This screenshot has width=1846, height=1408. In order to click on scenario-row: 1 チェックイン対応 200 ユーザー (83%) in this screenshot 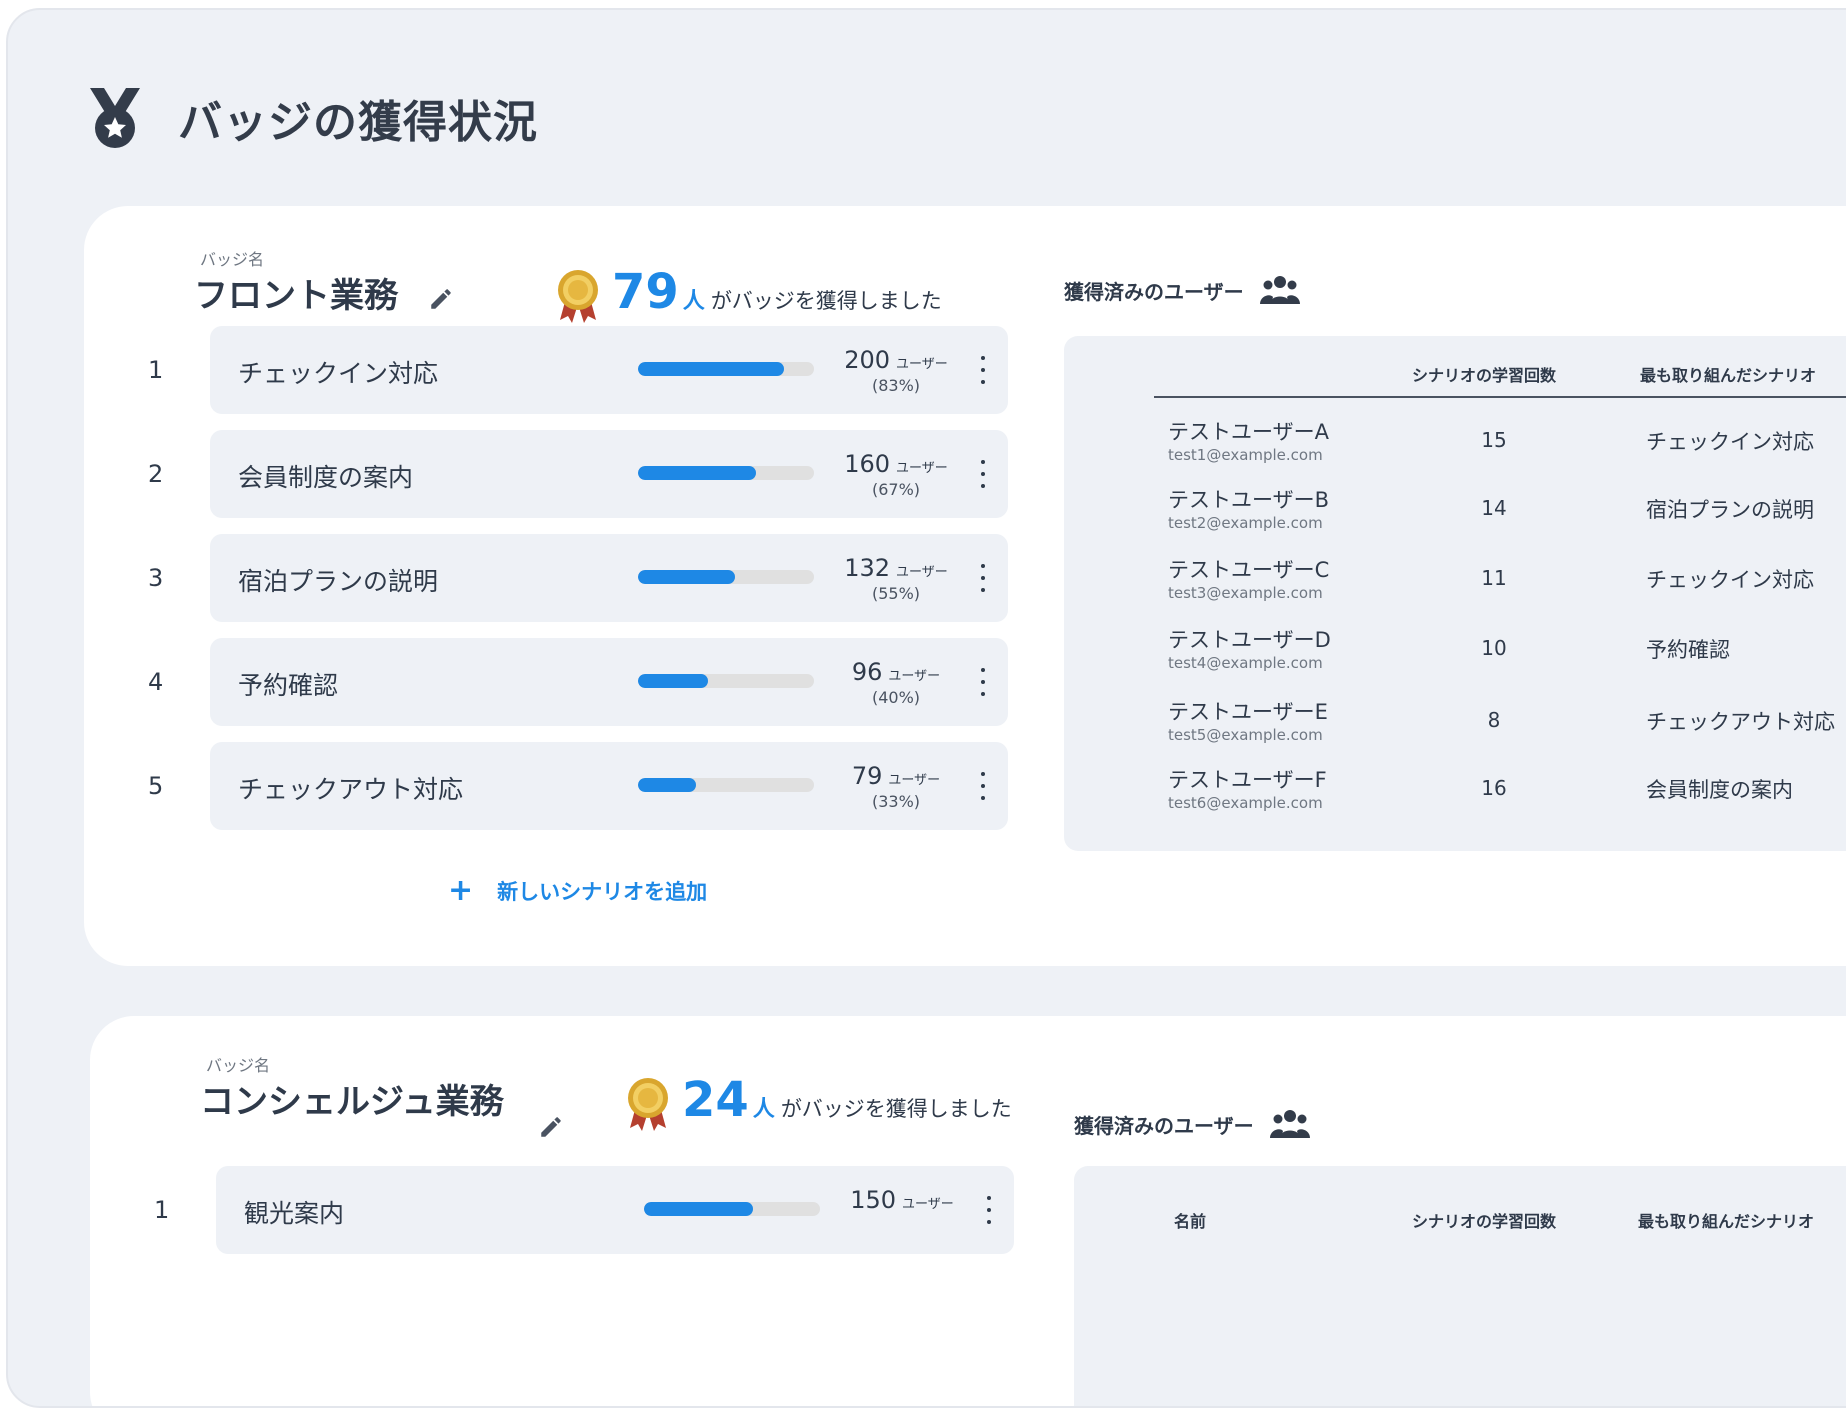, I will do `click(574, 370)`.